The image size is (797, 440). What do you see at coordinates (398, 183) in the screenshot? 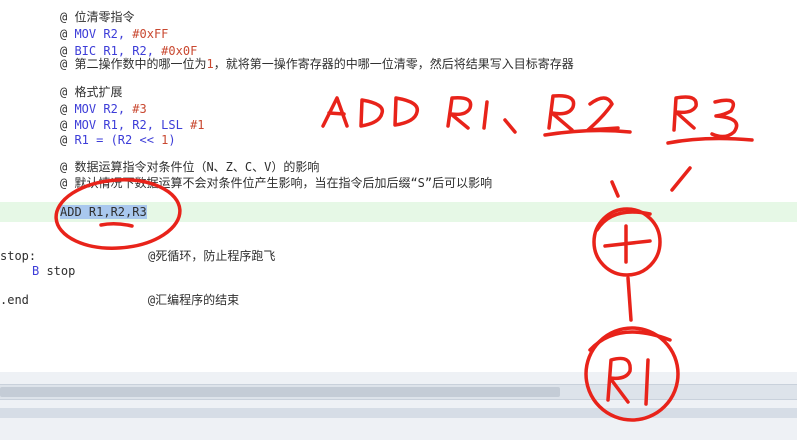
I see `code-line: @ 默认情况下数据运算不会对条件位产生影响，当在指令后加后缀“S”后可以影响` at bounding box center [398, 183].